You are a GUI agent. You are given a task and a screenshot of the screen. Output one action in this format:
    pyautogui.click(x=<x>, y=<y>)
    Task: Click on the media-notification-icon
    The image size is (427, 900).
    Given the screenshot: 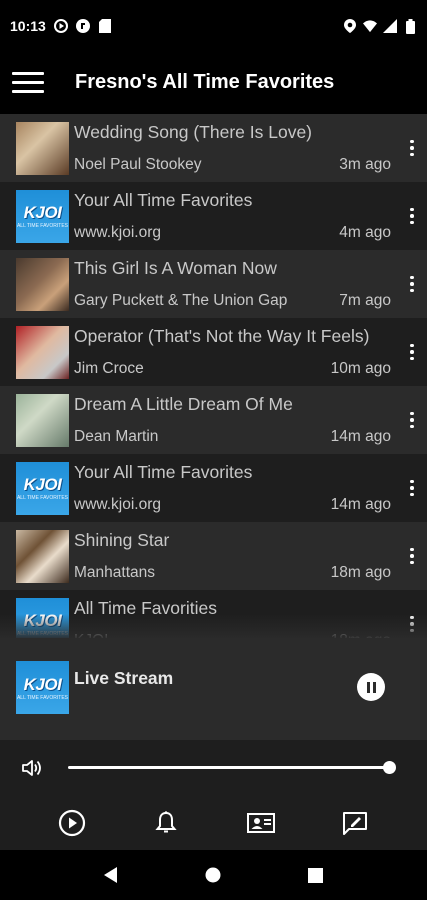 What is the action you would take?
    pyautogui.click(x=60, y=26)
    